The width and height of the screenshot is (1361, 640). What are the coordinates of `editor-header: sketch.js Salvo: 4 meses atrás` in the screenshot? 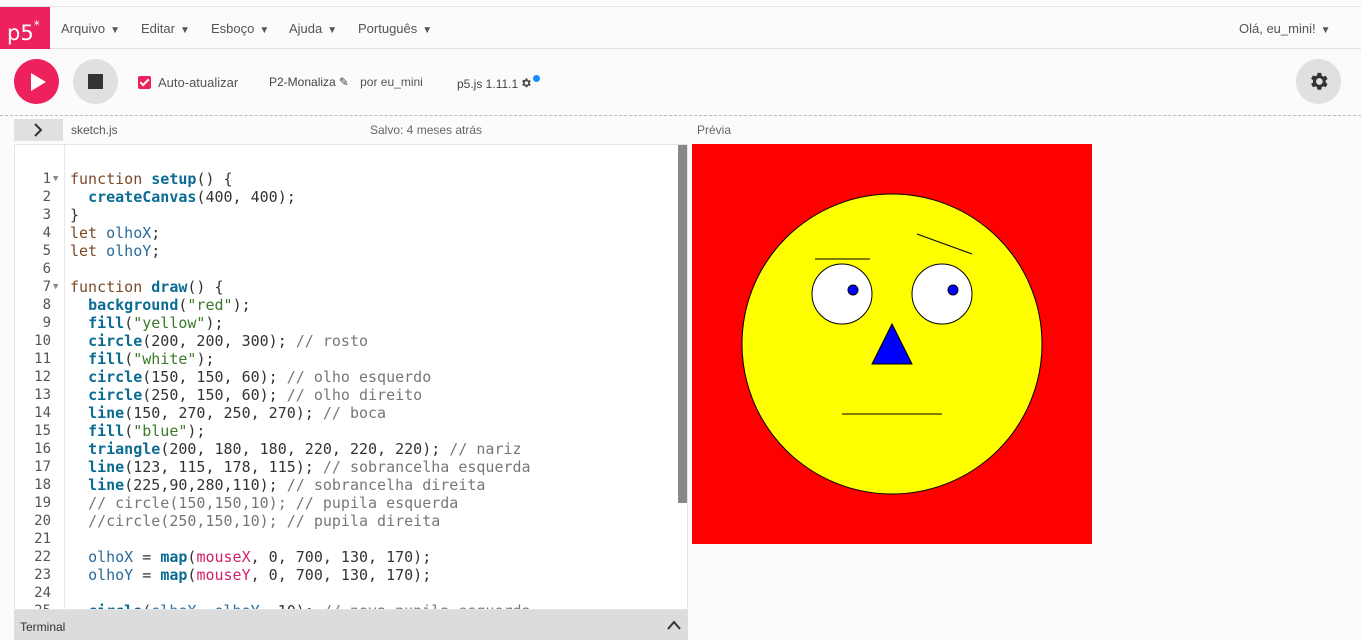 It's located at (351, 130).